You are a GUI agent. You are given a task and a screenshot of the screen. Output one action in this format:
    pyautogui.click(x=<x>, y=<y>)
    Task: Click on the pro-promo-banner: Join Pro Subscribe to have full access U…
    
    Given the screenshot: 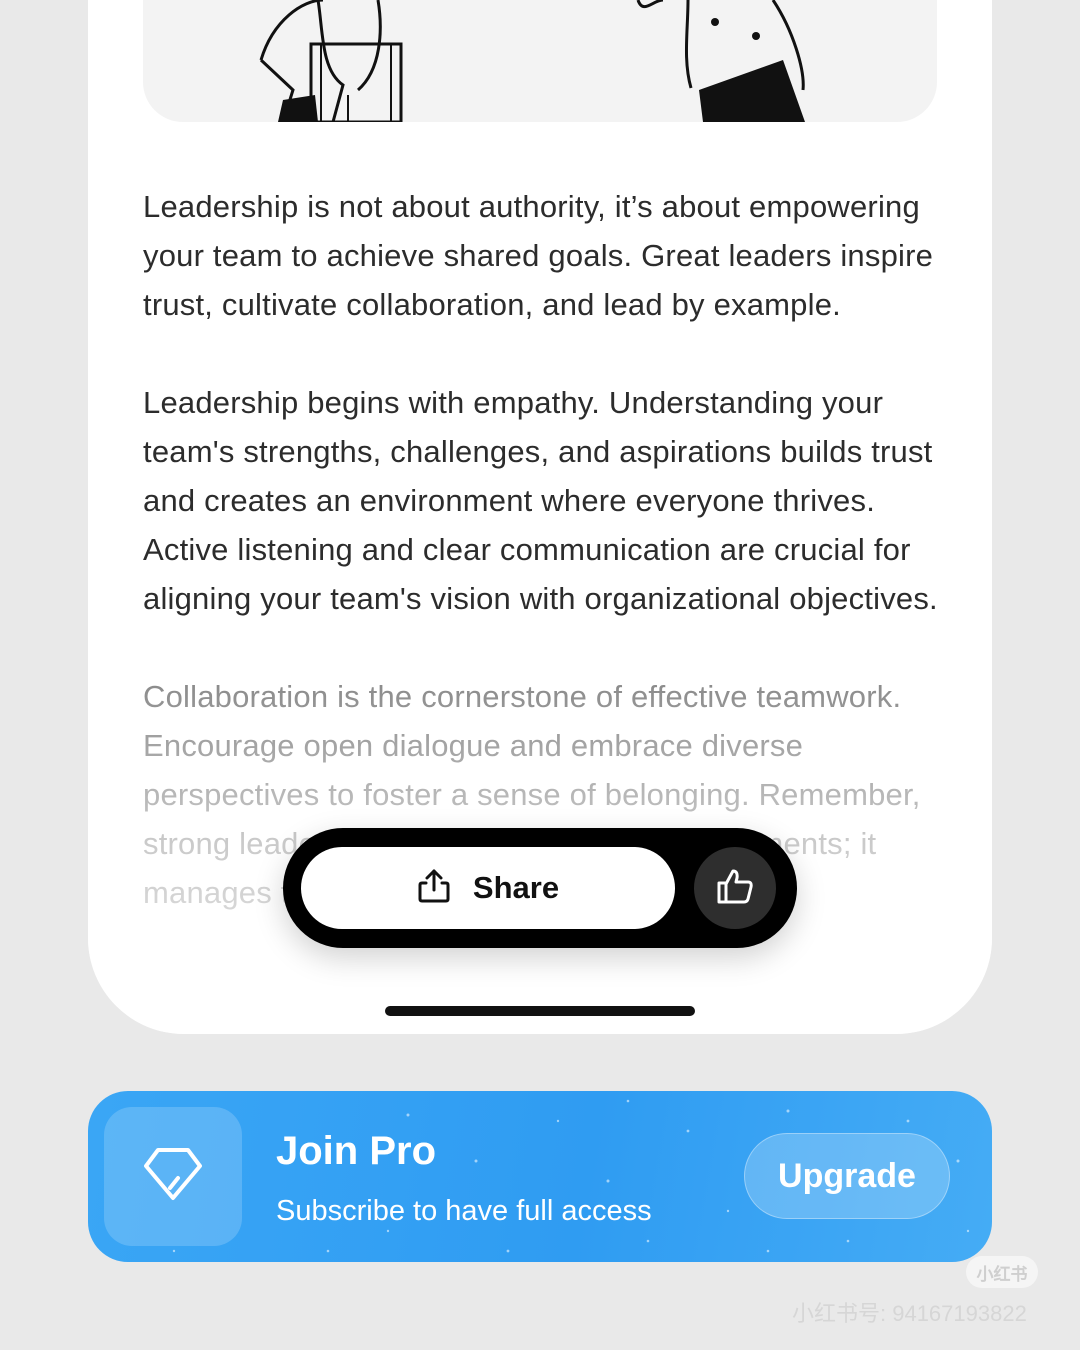 What is the action you would take?
    pyautogui.click(x=540, y=1176)
    